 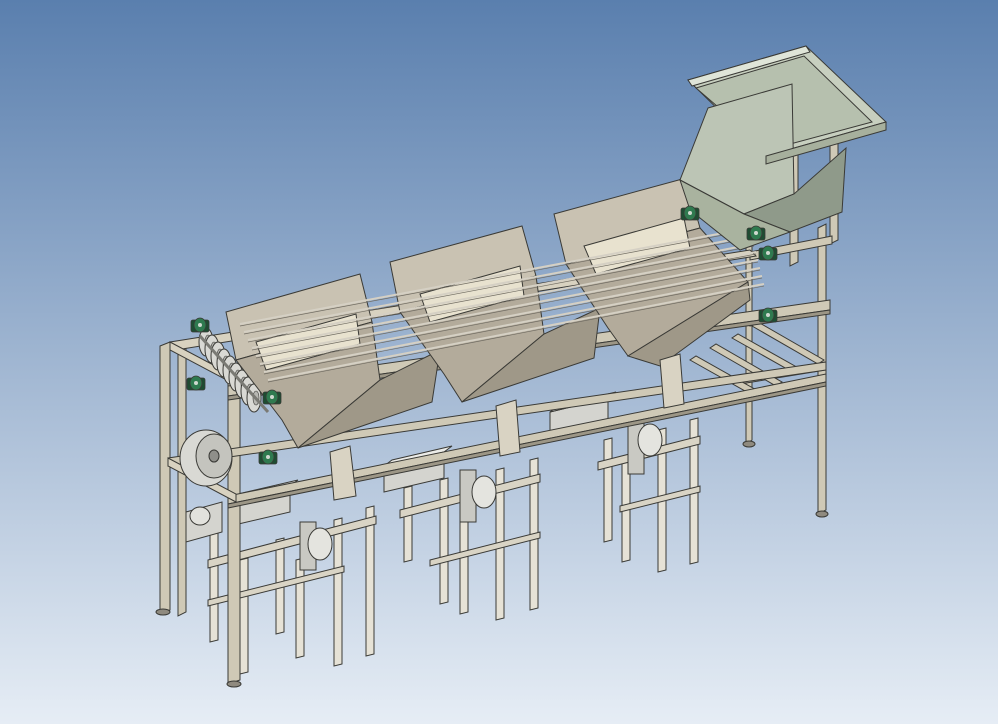 What do you see at coordinates (206, 458) in the screenshot?
I see `drive-pulley` at bounding box center [206, 458].